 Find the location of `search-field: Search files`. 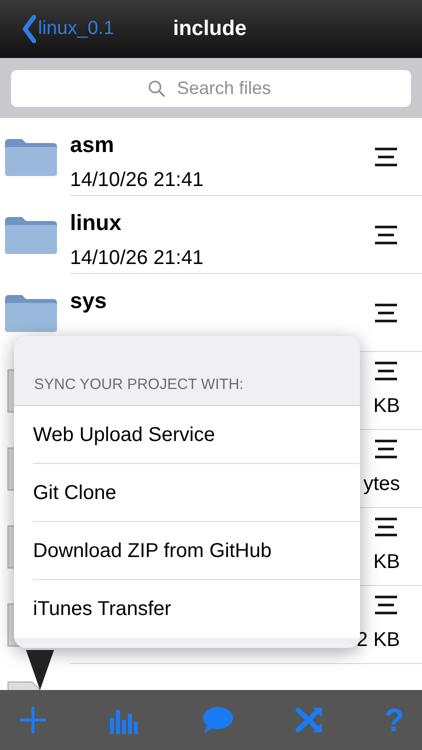

search-field: Search files is located at coordinates (211, 88).